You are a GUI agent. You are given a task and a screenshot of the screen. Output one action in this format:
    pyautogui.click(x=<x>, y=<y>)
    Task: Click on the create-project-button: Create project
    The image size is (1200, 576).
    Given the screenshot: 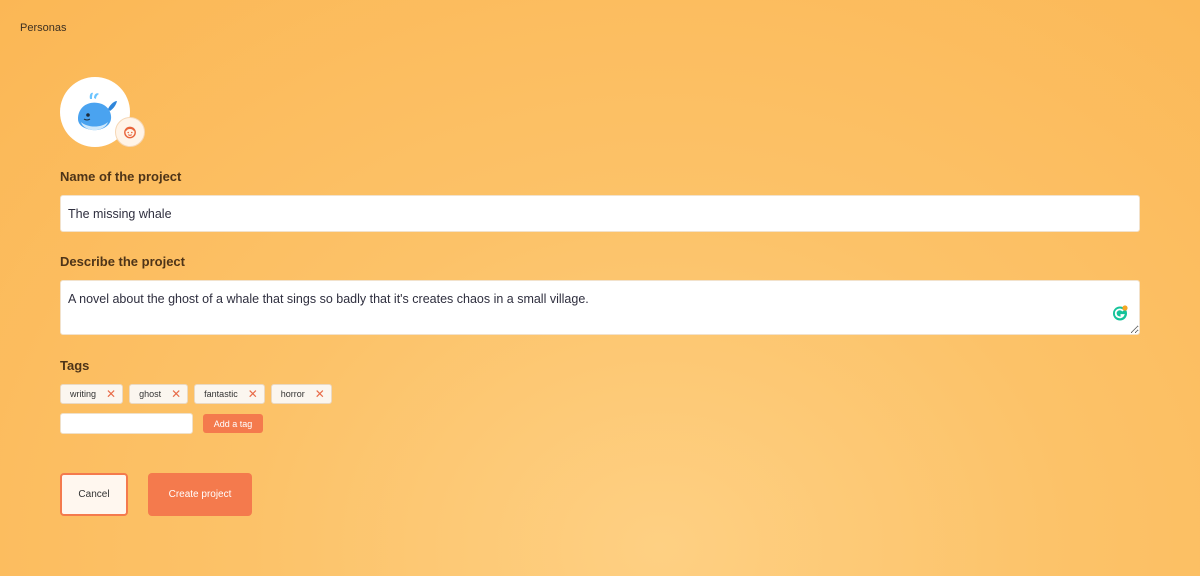 What is the action you would take?
    pyautogui.click(x=200, y=494)
    